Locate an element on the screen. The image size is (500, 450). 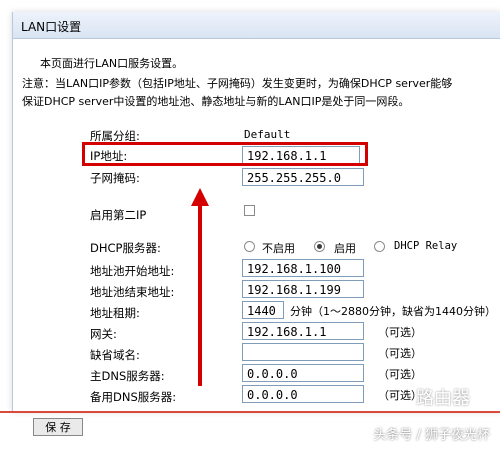
intro-text: 本页面进行LAN口服务设置。 is located at coordinates (112, 63).